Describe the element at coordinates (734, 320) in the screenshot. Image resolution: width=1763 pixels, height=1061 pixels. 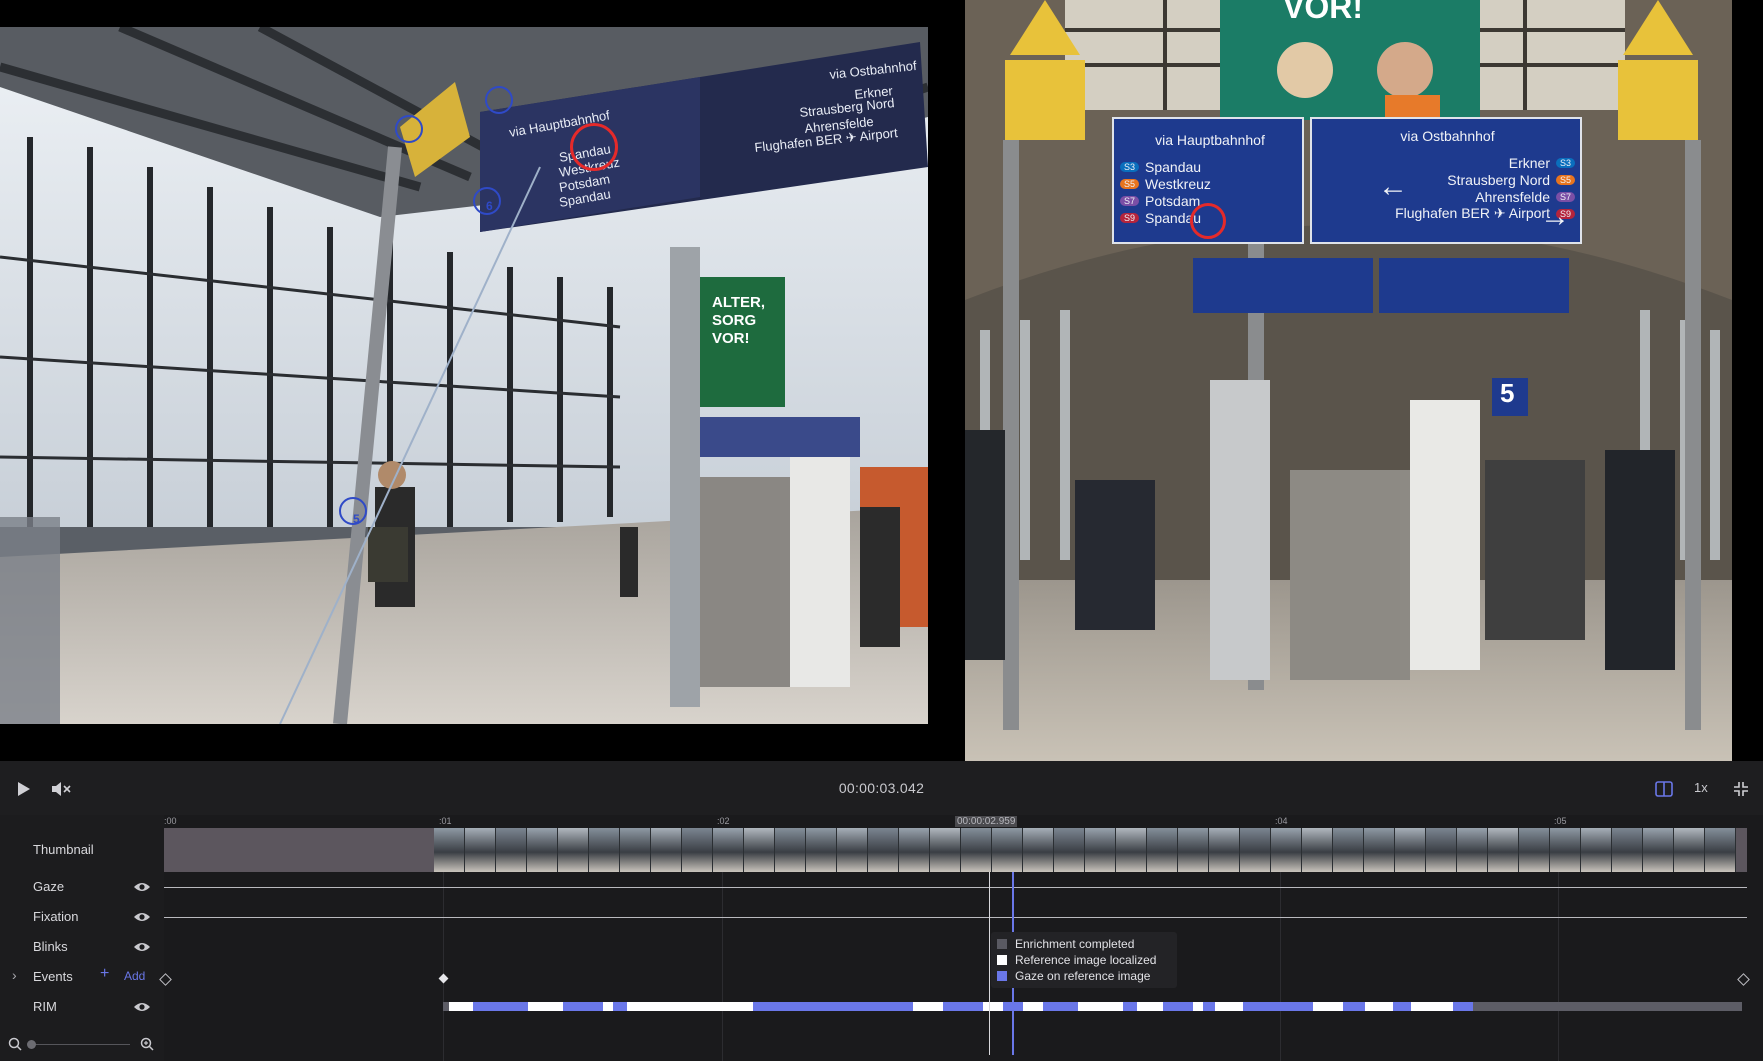
I see `svg-text: SORG` at that location.